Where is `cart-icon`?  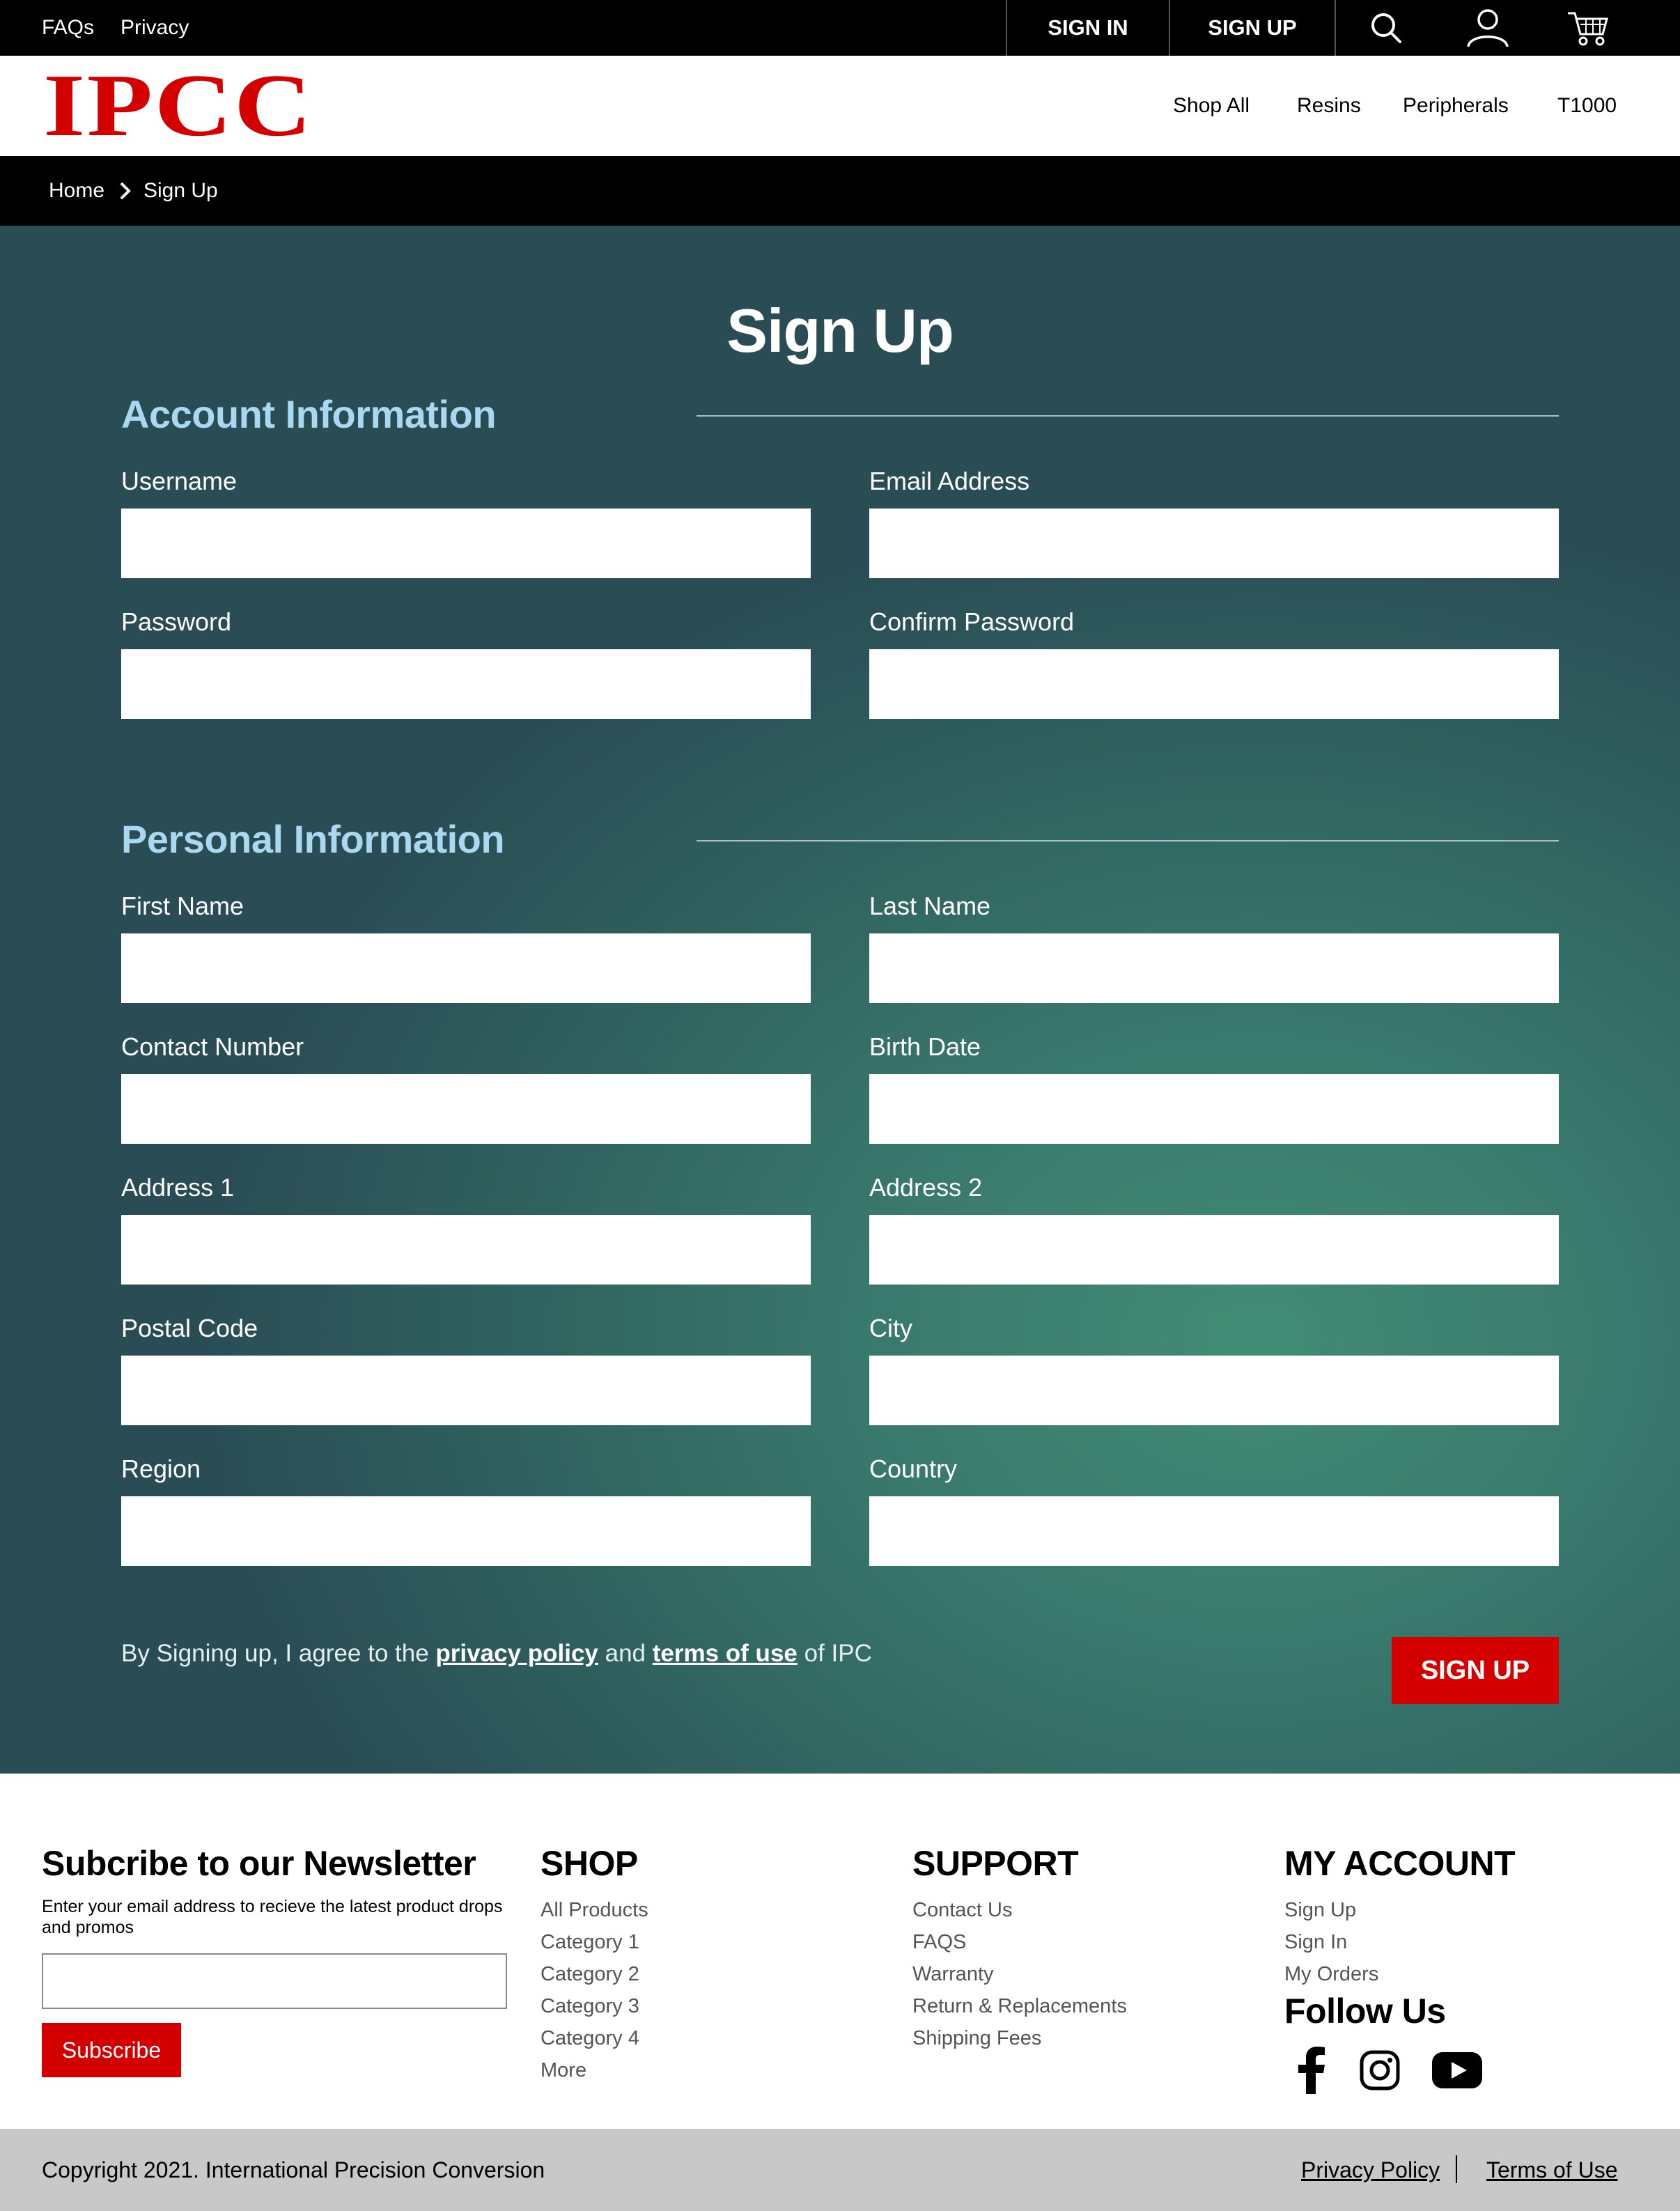 cart-icon is located at coordinates (1588, 27).